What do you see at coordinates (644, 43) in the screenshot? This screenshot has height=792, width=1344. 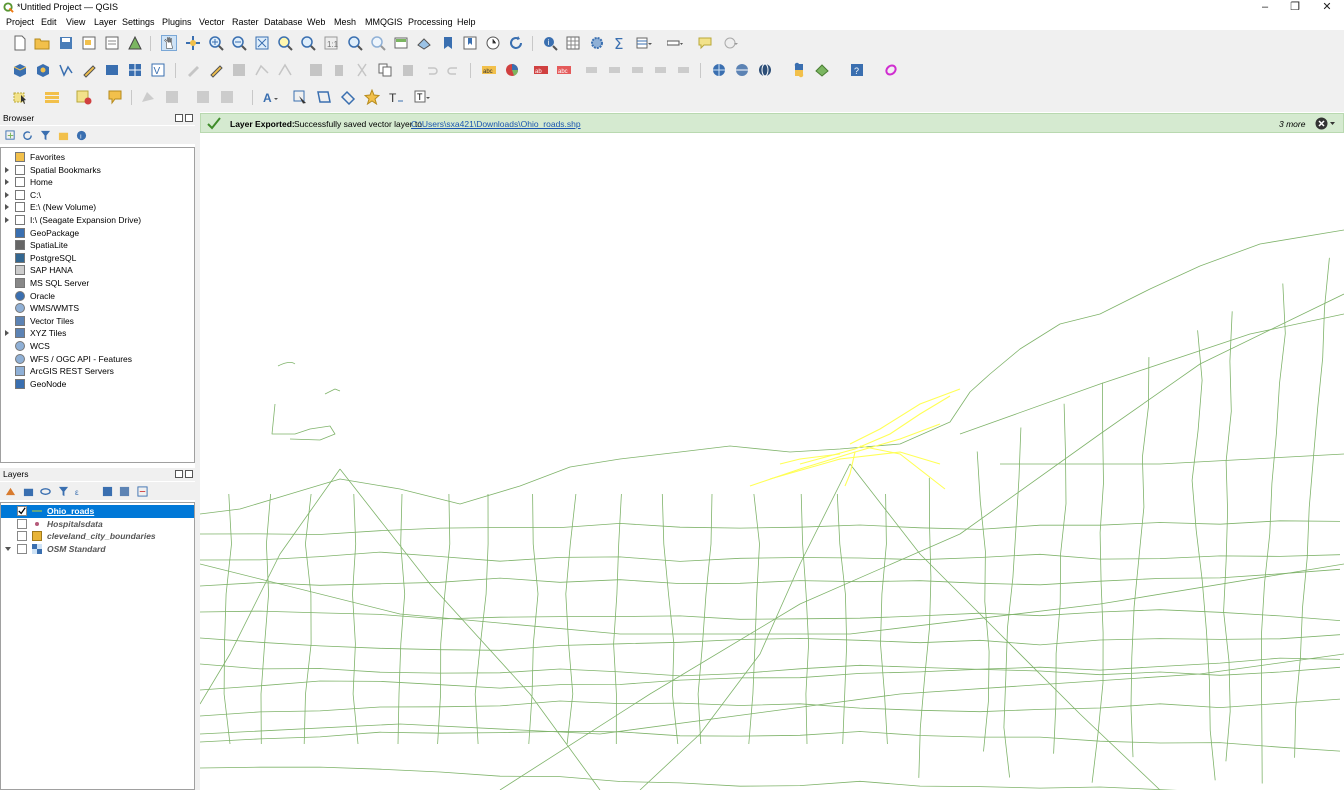 I see `open-table-dropdown-icon` at bounding box center [644, 43].